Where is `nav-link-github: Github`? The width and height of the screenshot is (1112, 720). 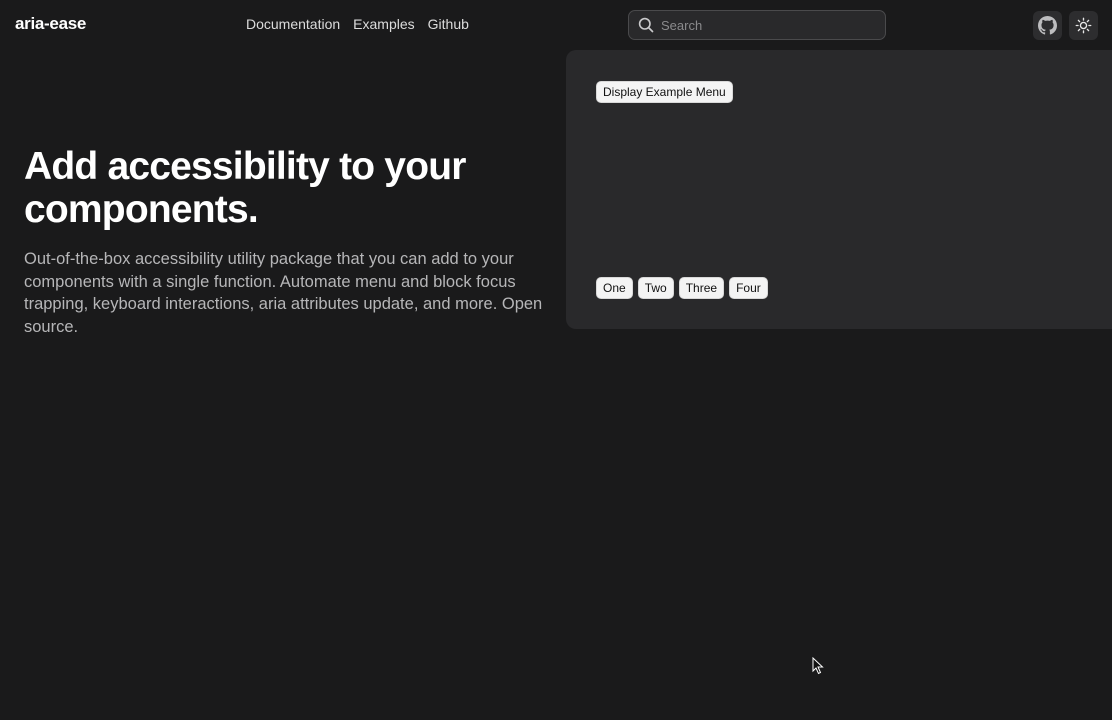 nav-link-github: Github is located at coordinates (448, 24).